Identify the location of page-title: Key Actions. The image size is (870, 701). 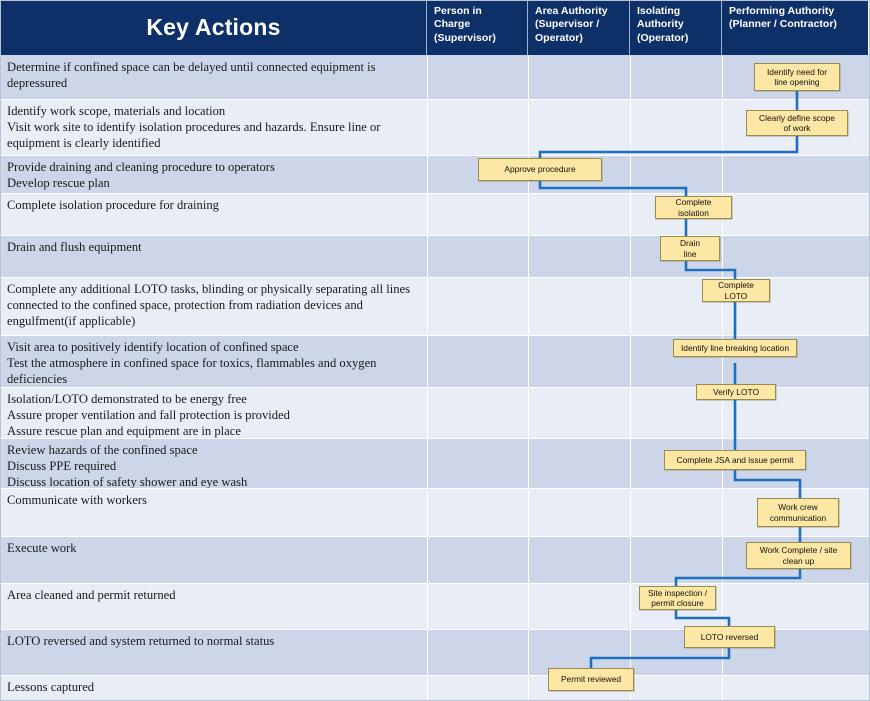
(213, 27).